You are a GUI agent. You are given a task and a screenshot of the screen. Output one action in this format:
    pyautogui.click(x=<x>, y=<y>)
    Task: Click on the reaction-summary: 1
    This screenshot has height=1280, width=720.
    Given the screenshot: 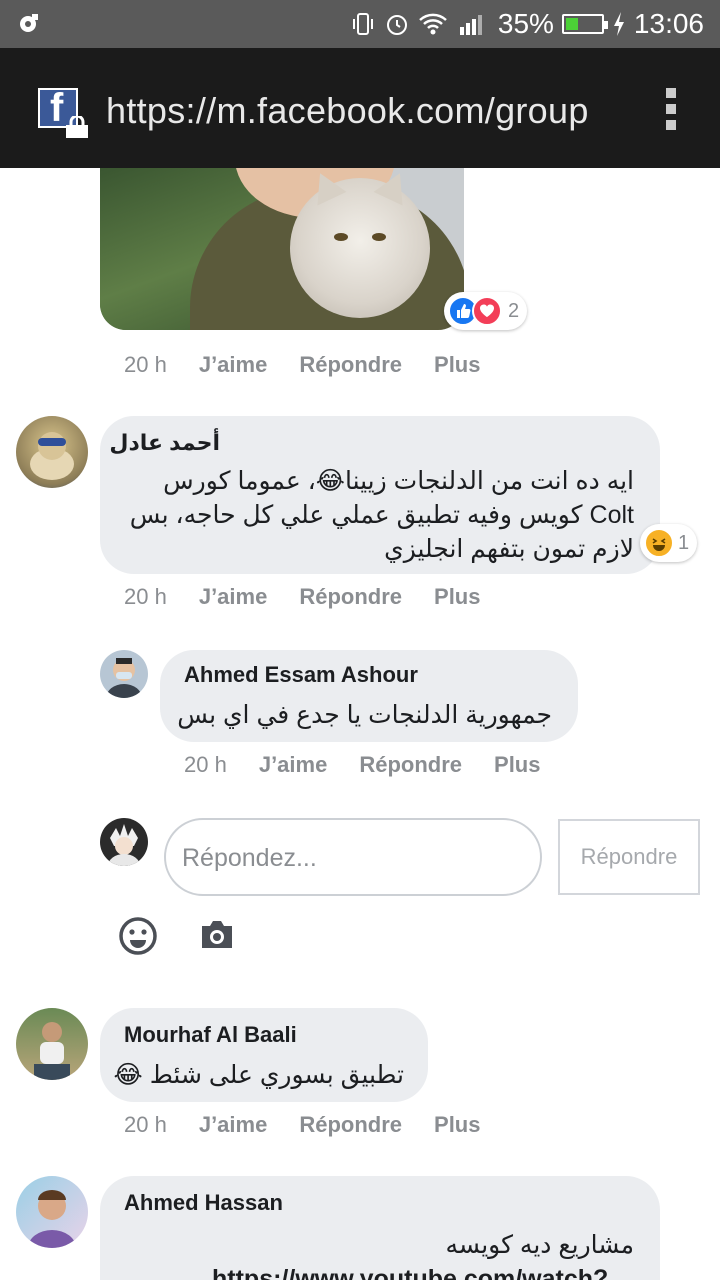 What is the action you would take?
    pyautogui.click(x=669, y=543)
    